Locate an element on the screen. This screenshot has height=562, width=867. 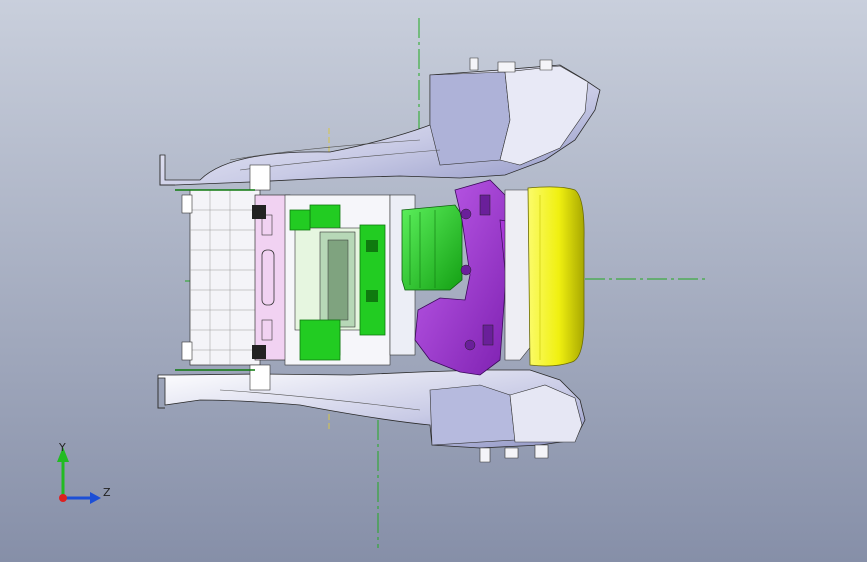
yellow-filter is located at coordinates (556, 276).